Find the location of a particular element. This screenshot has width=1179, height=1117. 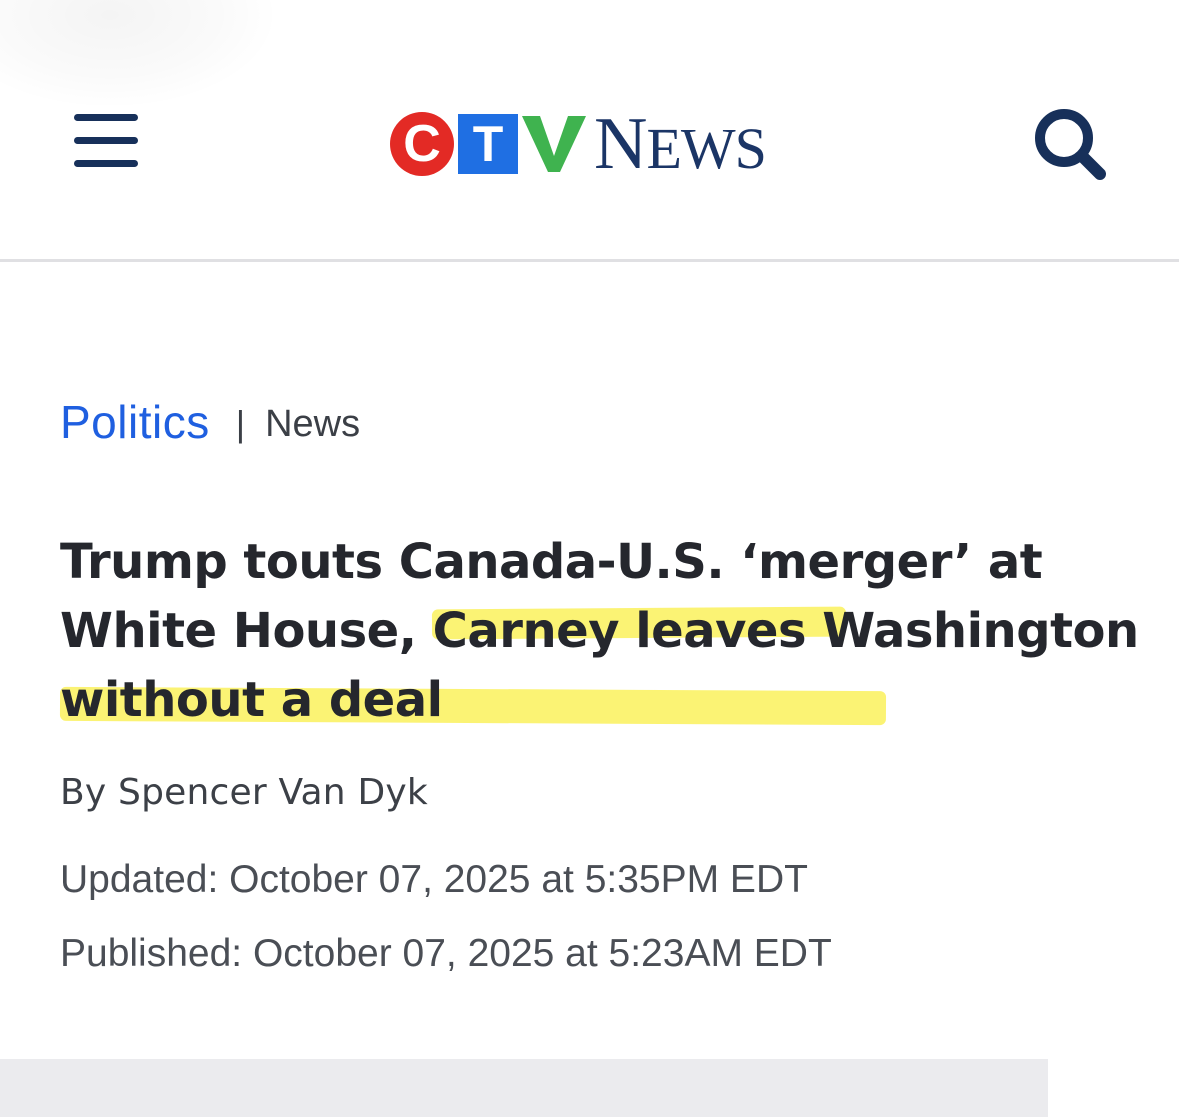

menu-icon-bar-top is located at coordinates (106, 117).